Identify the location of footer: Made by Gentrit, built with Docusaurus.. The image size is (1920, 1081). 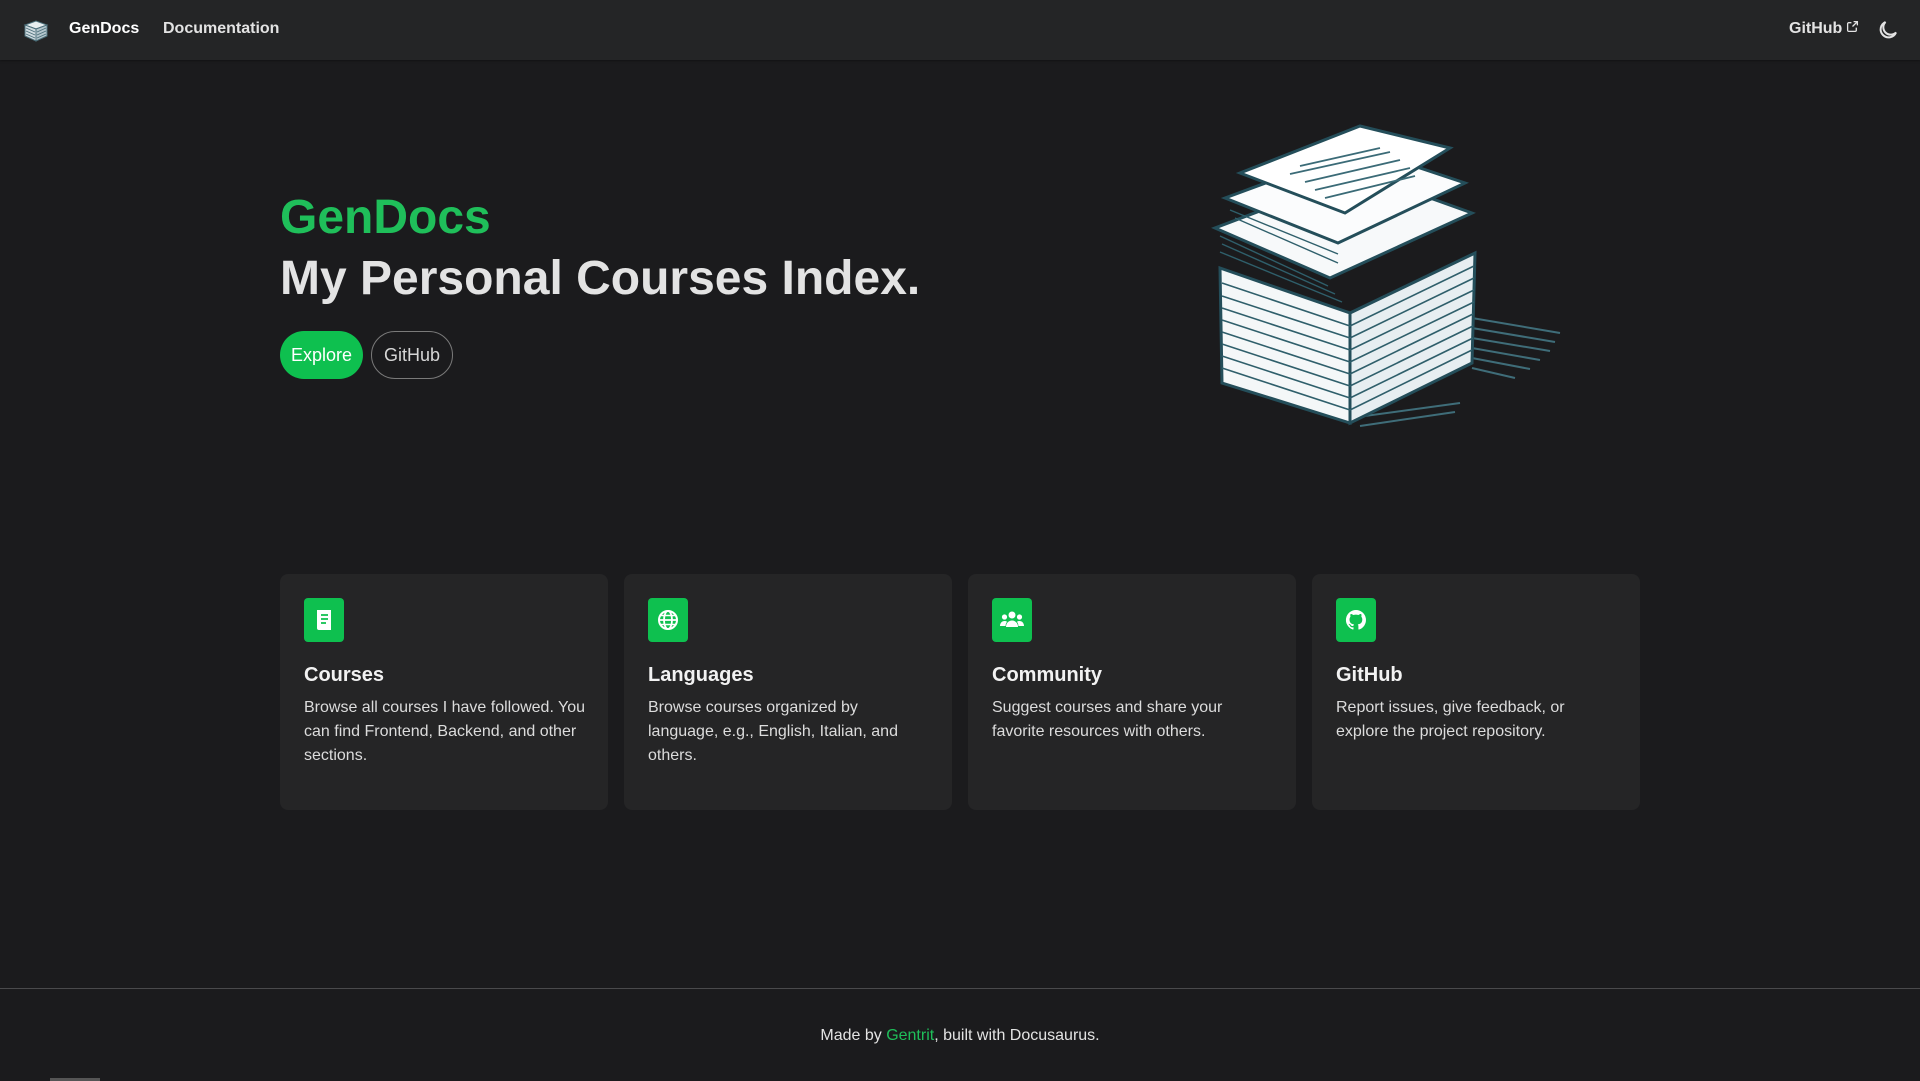
(960, 1034).